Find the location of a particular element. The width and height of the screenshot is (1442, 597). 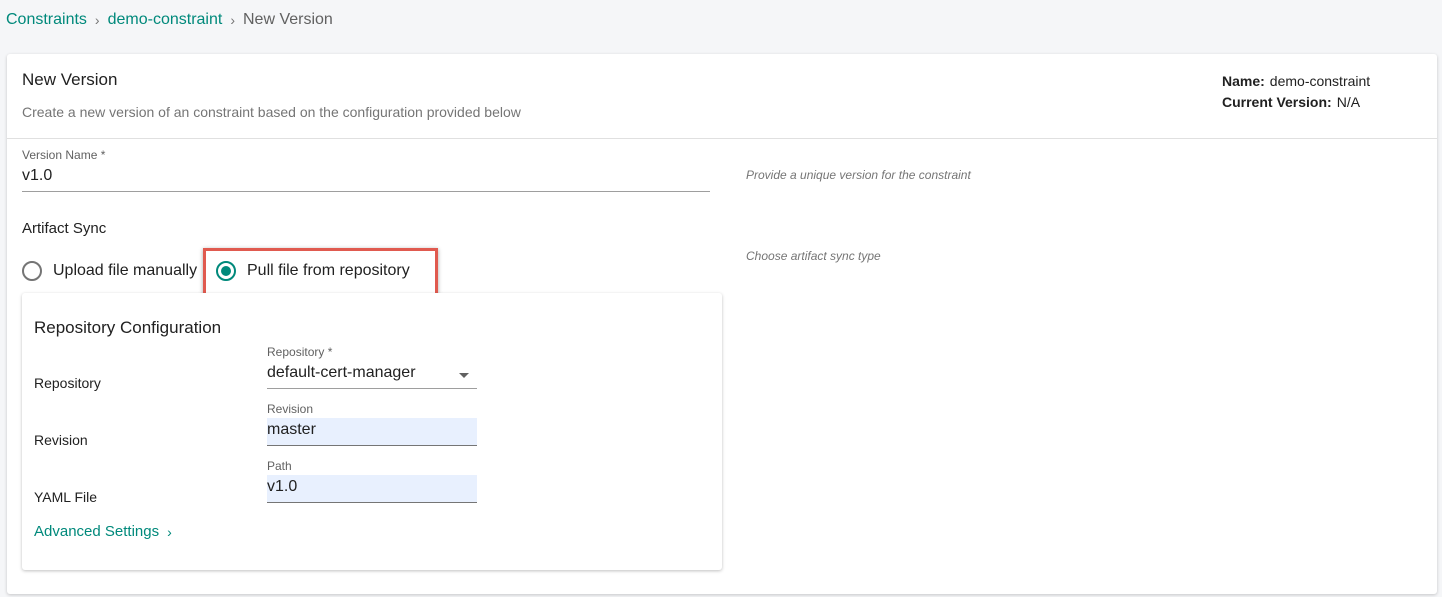

constraint-meta: Name: demo-constraint Current Version: N/A is located at coordinates (1296, 92).